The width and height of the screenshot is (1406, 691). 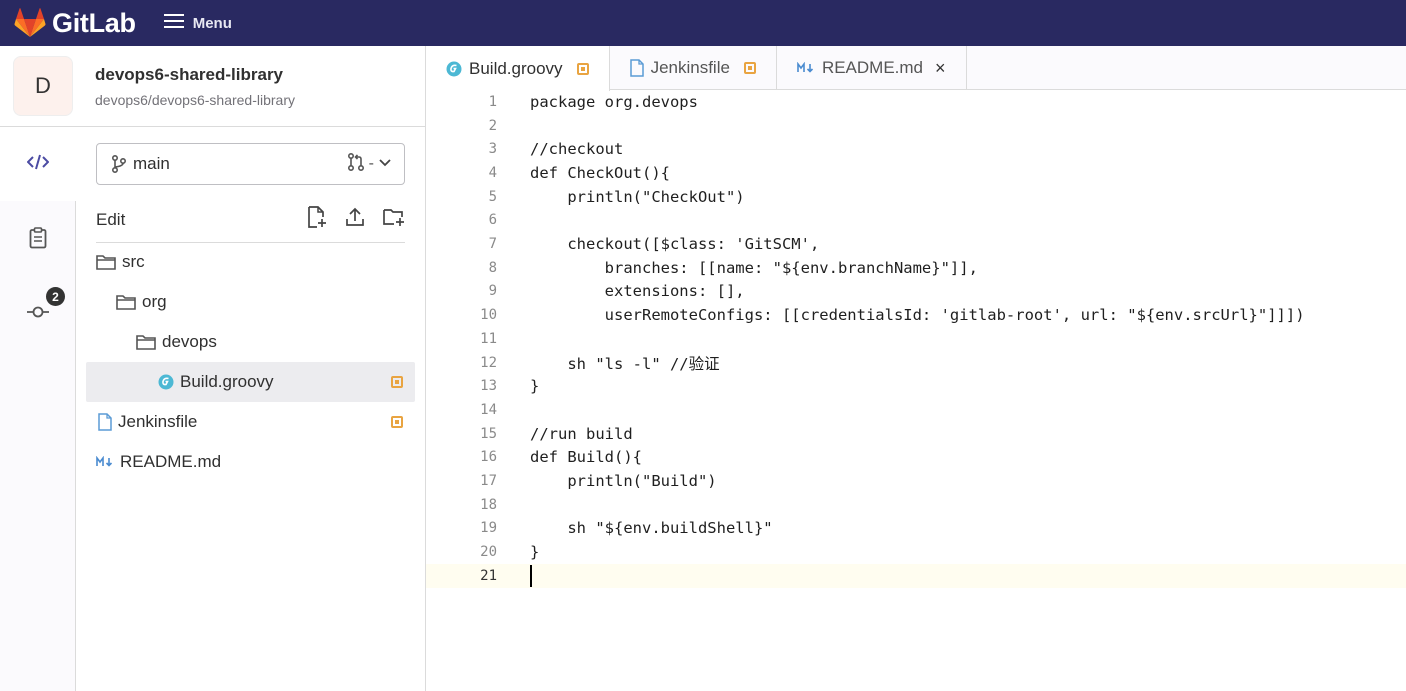 What do you see at coordinates (916, 481) in the screenshot?
I see `code-line: 17 println("Build")` at bounding box center [916, 481].